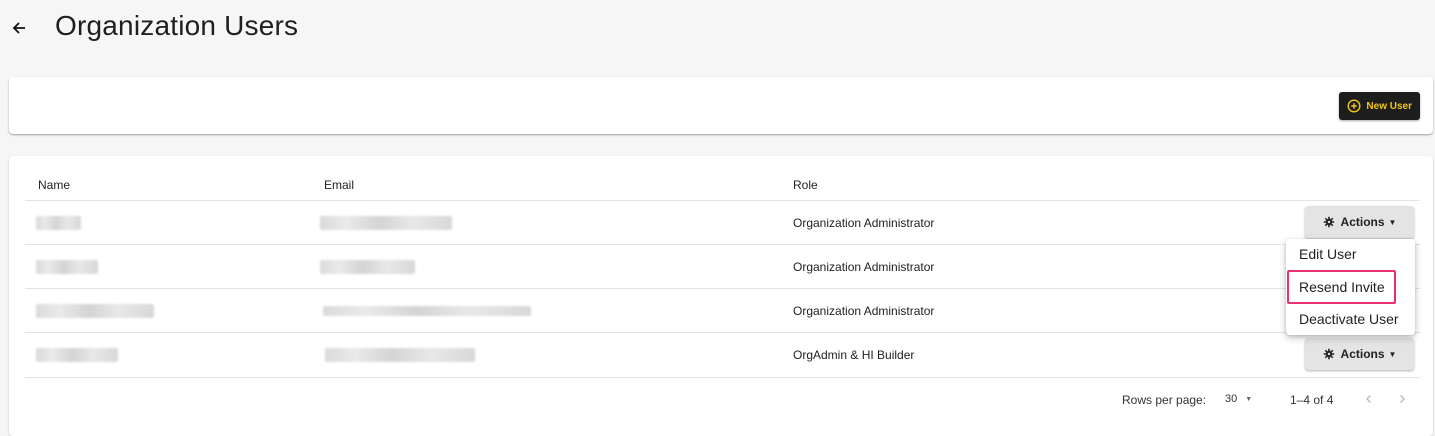 Image resolution: width=1435 pixels, height=436 pixels. I want to click on toolbar-card: New User, so click(721, 105).